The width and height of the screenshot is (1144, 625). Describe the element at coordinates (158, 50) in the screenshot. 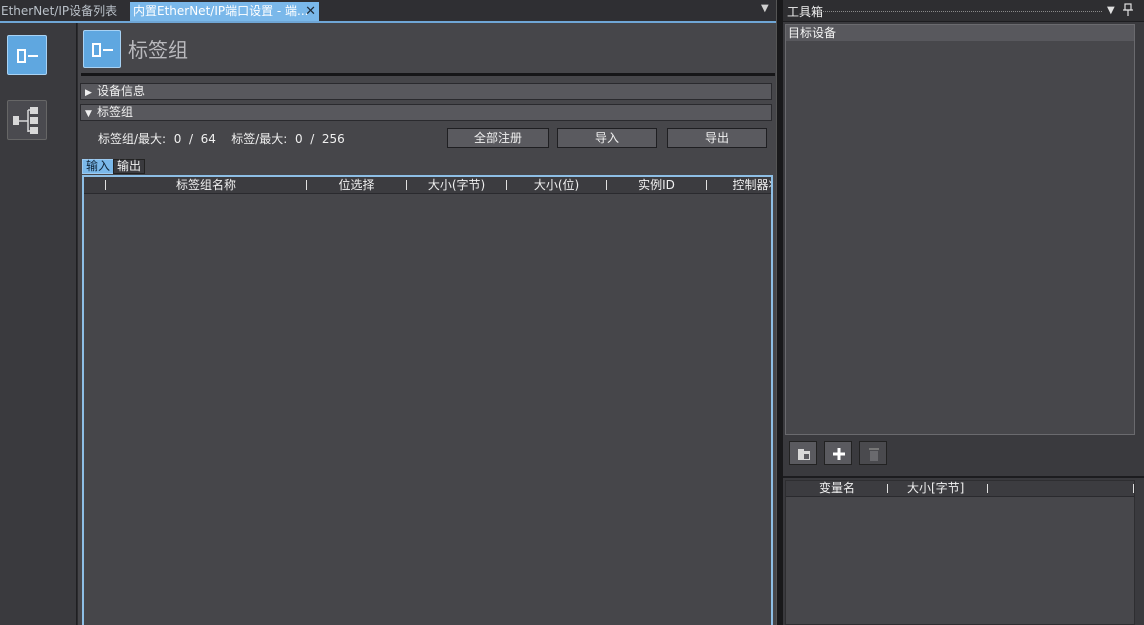

I see `page-title: 标签组` at that location.